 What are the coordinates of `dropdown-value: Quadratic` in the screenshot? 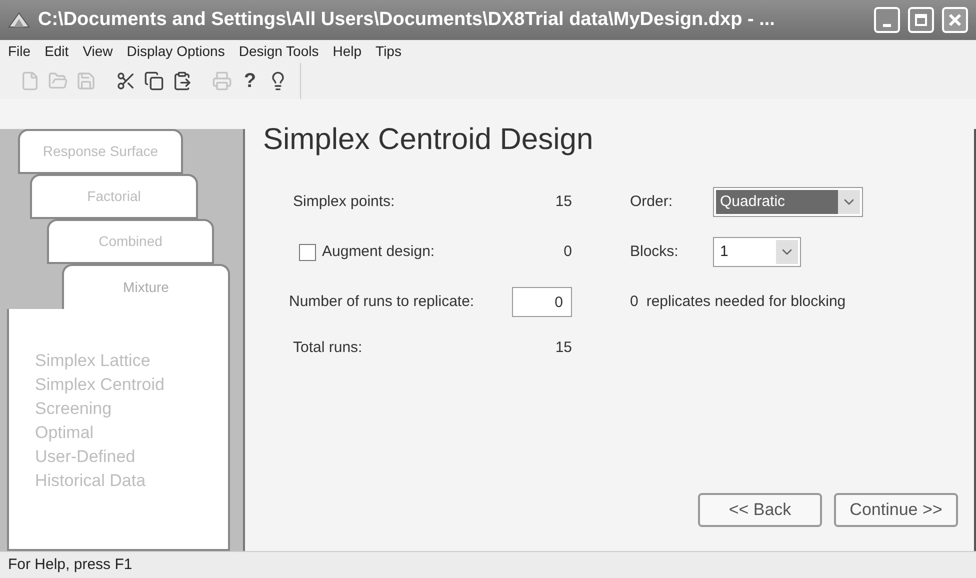 It's located at (777, 202).